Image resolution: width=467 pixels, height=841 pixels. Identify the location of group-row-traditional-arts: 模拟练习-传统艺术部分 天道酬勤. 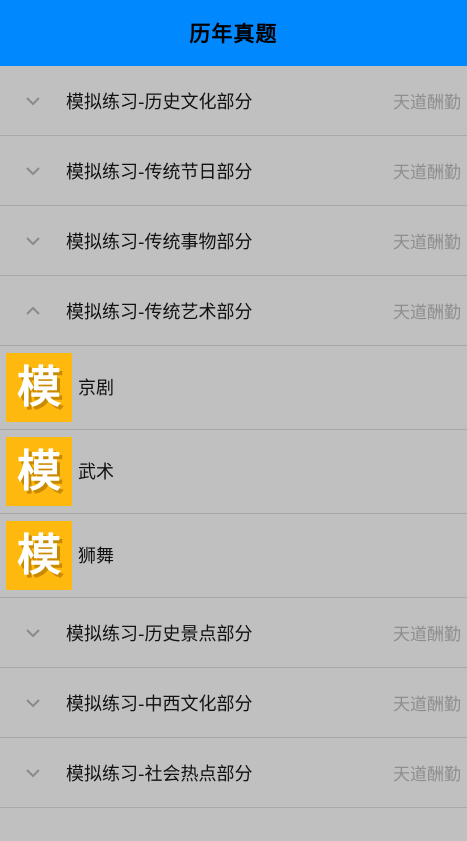
(233, 311).